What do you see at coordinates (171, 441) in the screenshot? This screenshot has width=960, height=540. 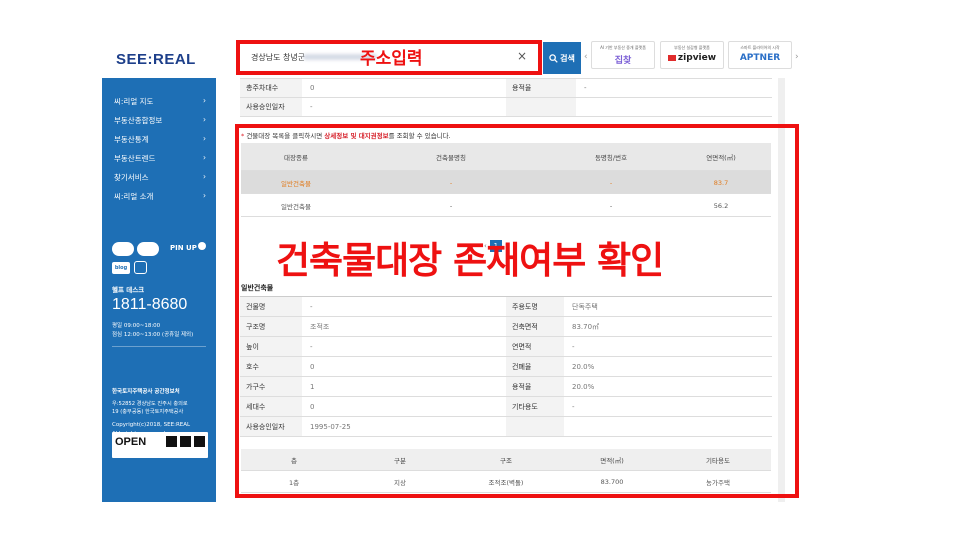 I see `license-by-icon` at bounding box center [171, 441].